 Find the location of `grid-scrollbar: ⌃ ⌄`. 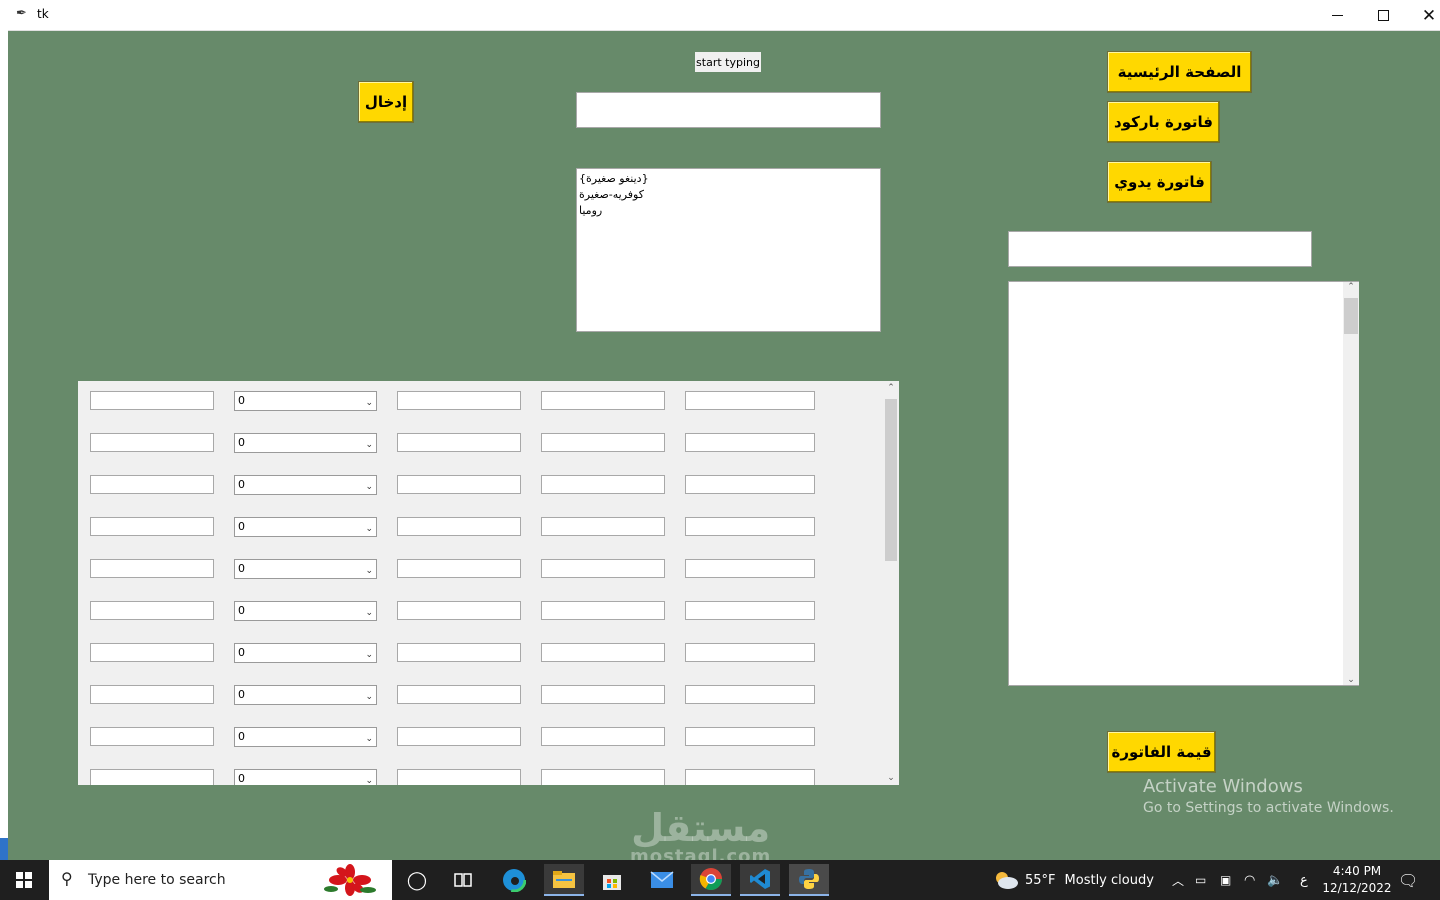

grid-scrollbar: ⌃ ⌄ is located at coordinates (891, 583).